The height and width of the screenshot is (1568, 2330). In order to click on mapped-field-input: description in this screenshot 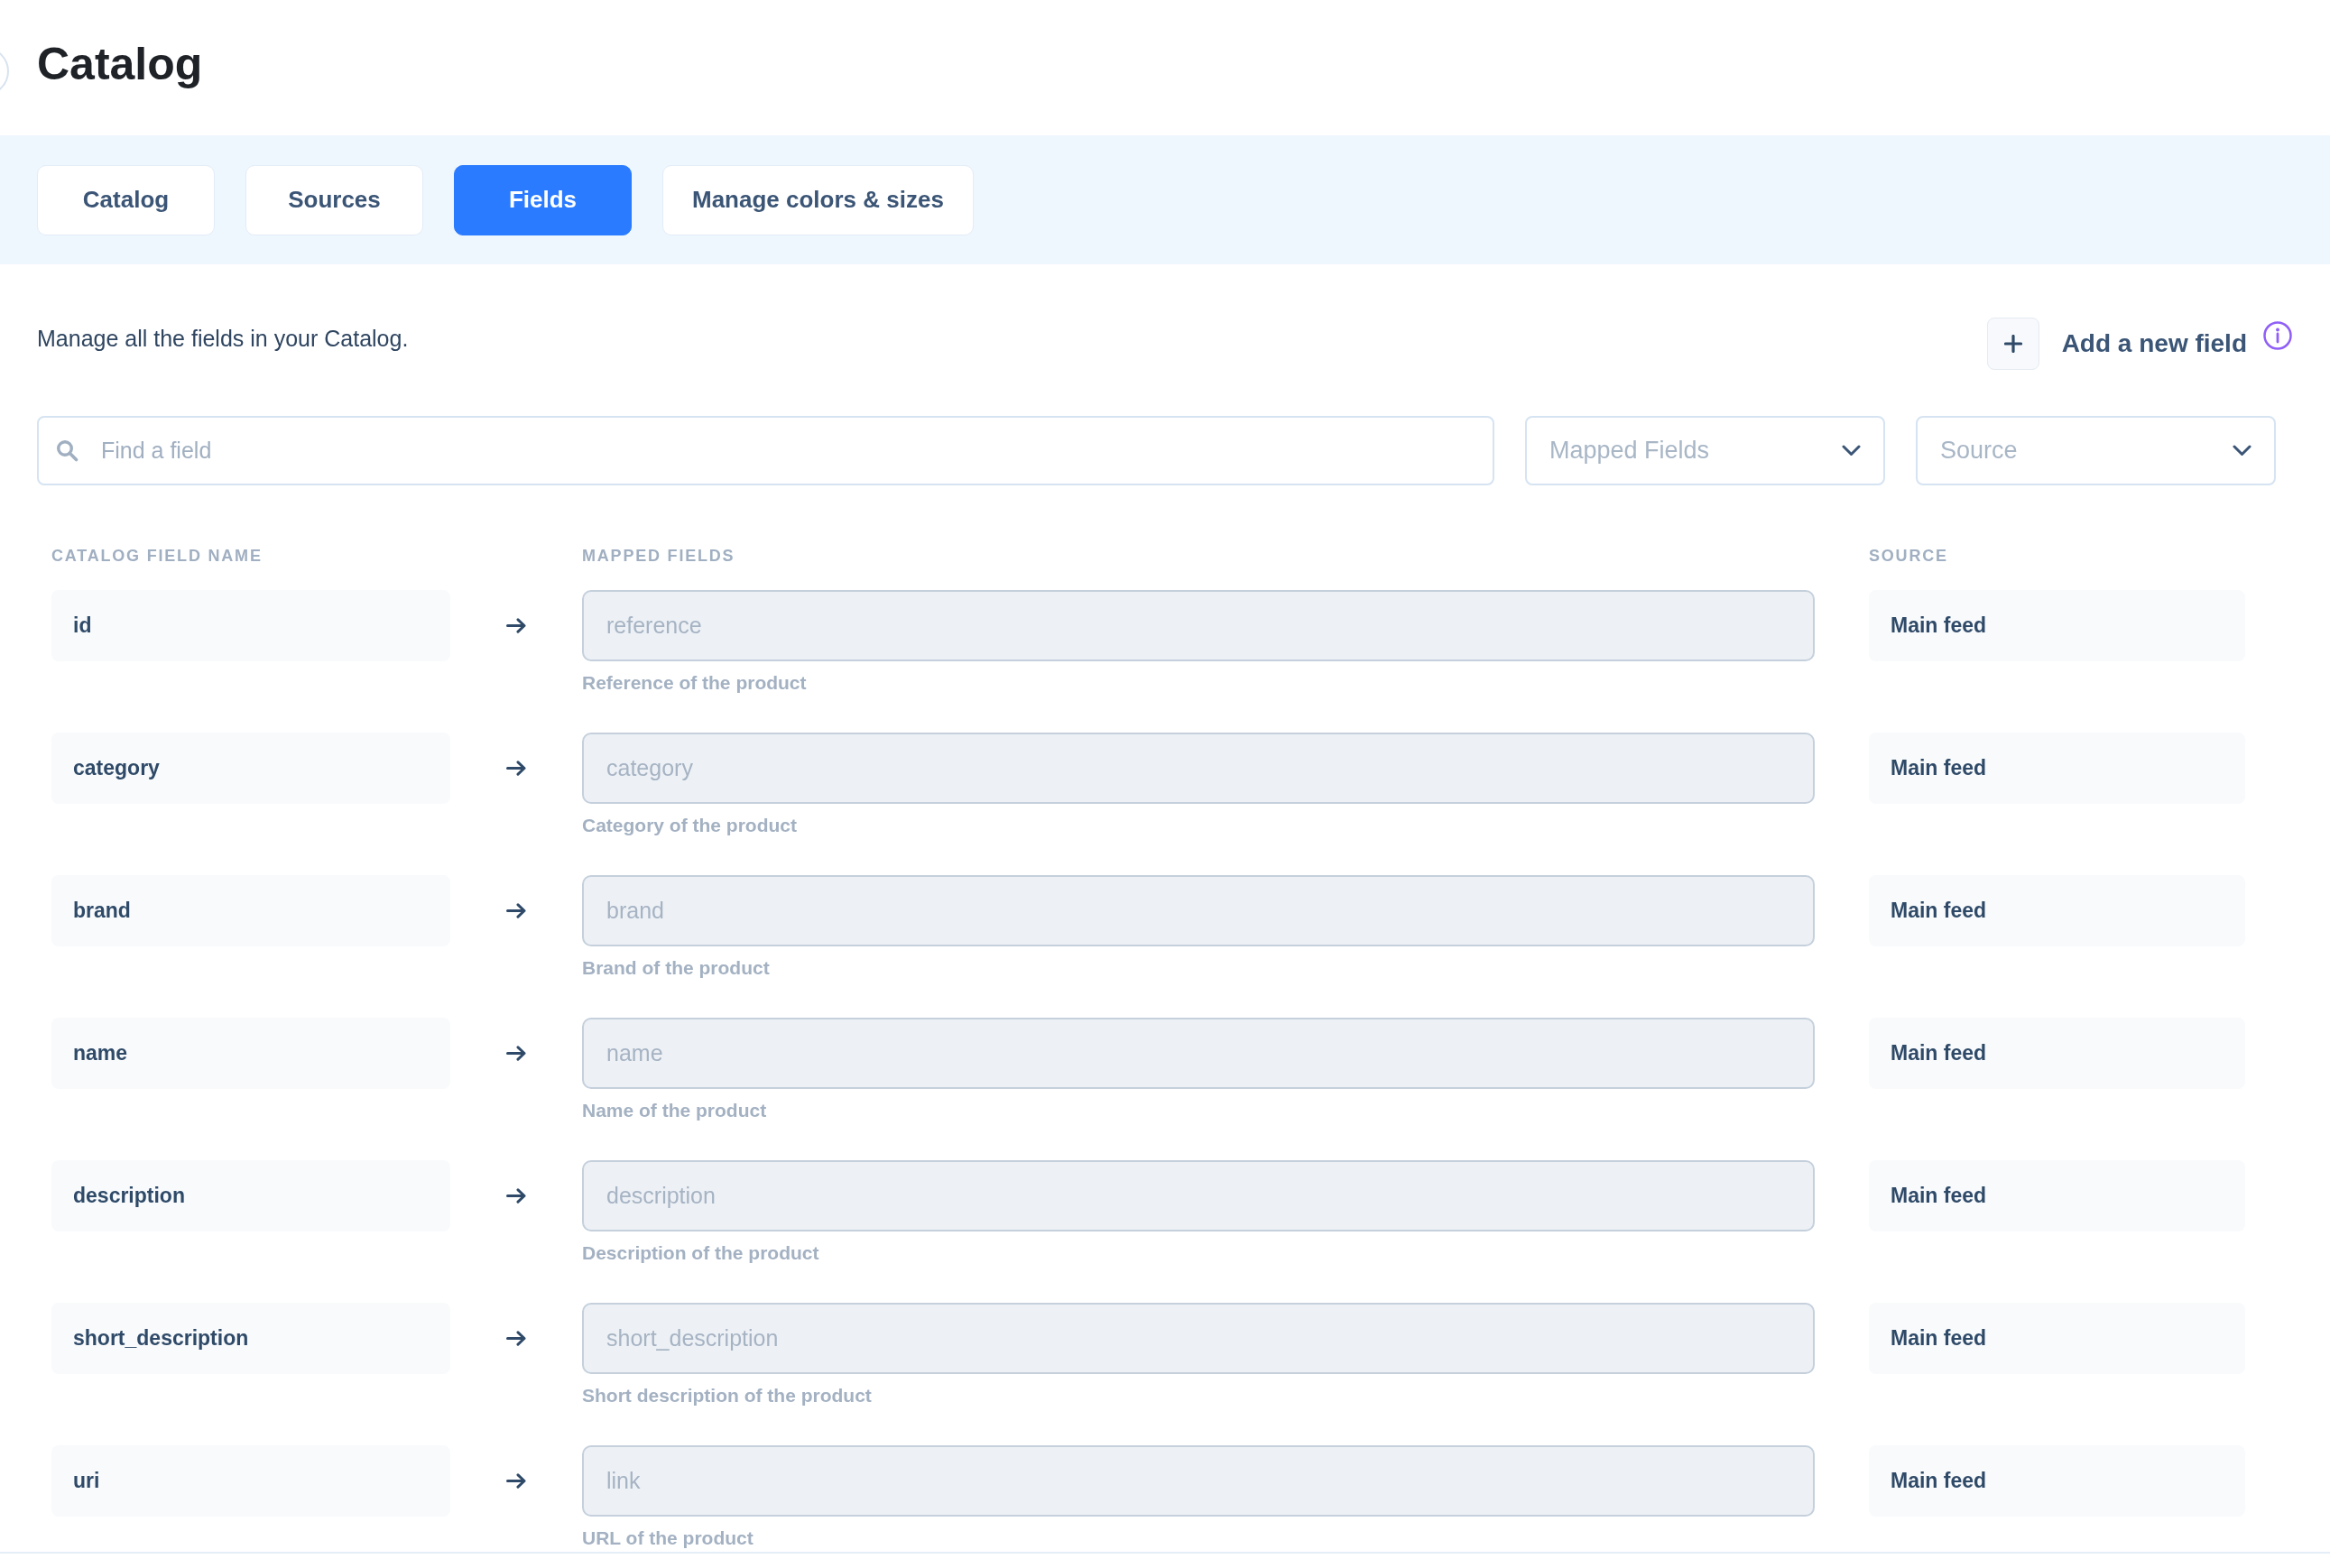, I will do `click(1198, 1195)`.